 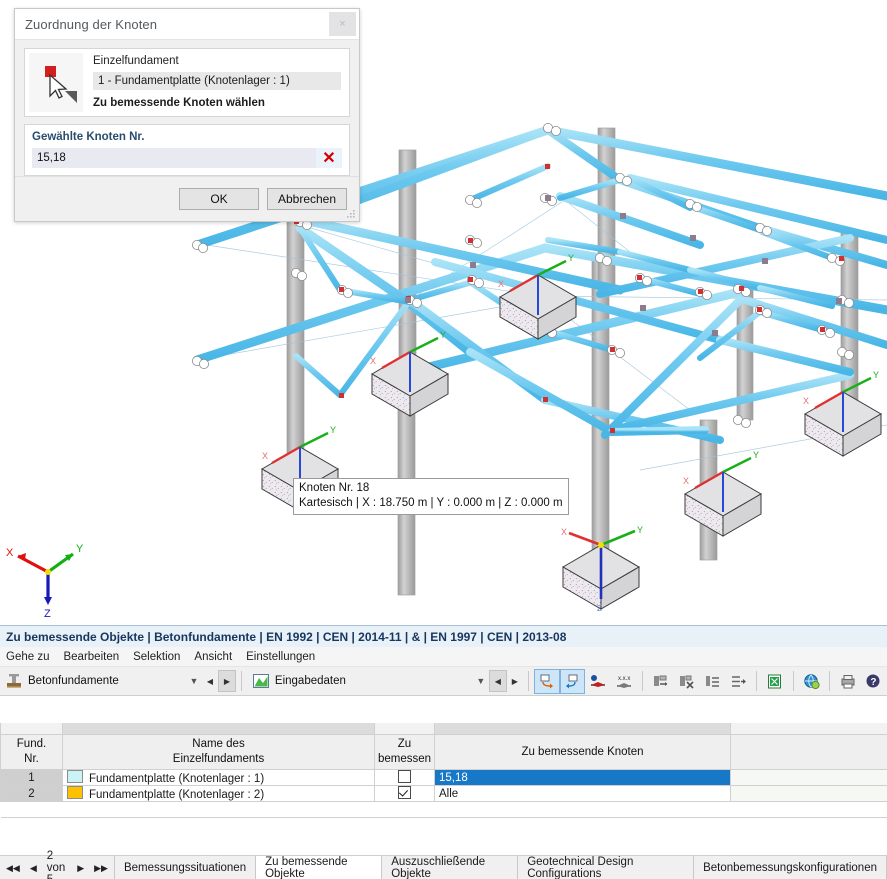 I want to click on module-combo: Betonfundamente ▼ ◀ ▶, so click(x=118, y=681).